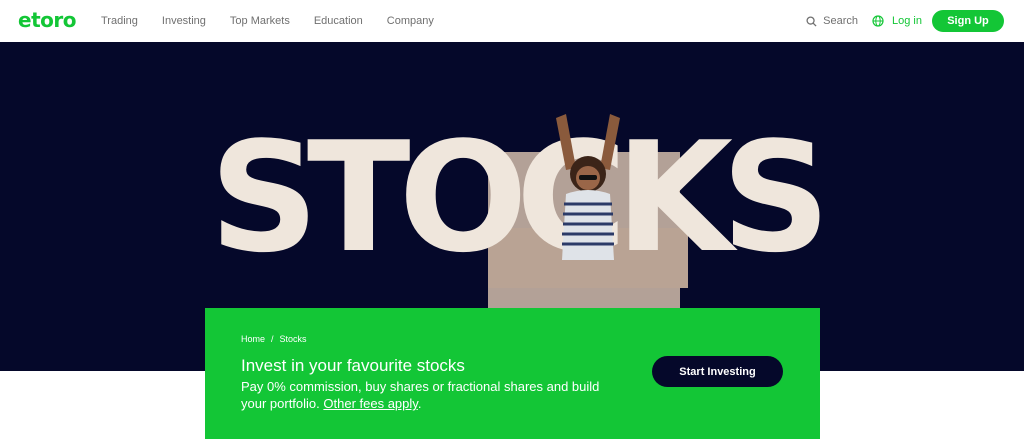  What do you see at coordinates (293, 339) in the screenshot?
I see `breadcrumb-stocks: Stocks` at bounding box center [293, 339].